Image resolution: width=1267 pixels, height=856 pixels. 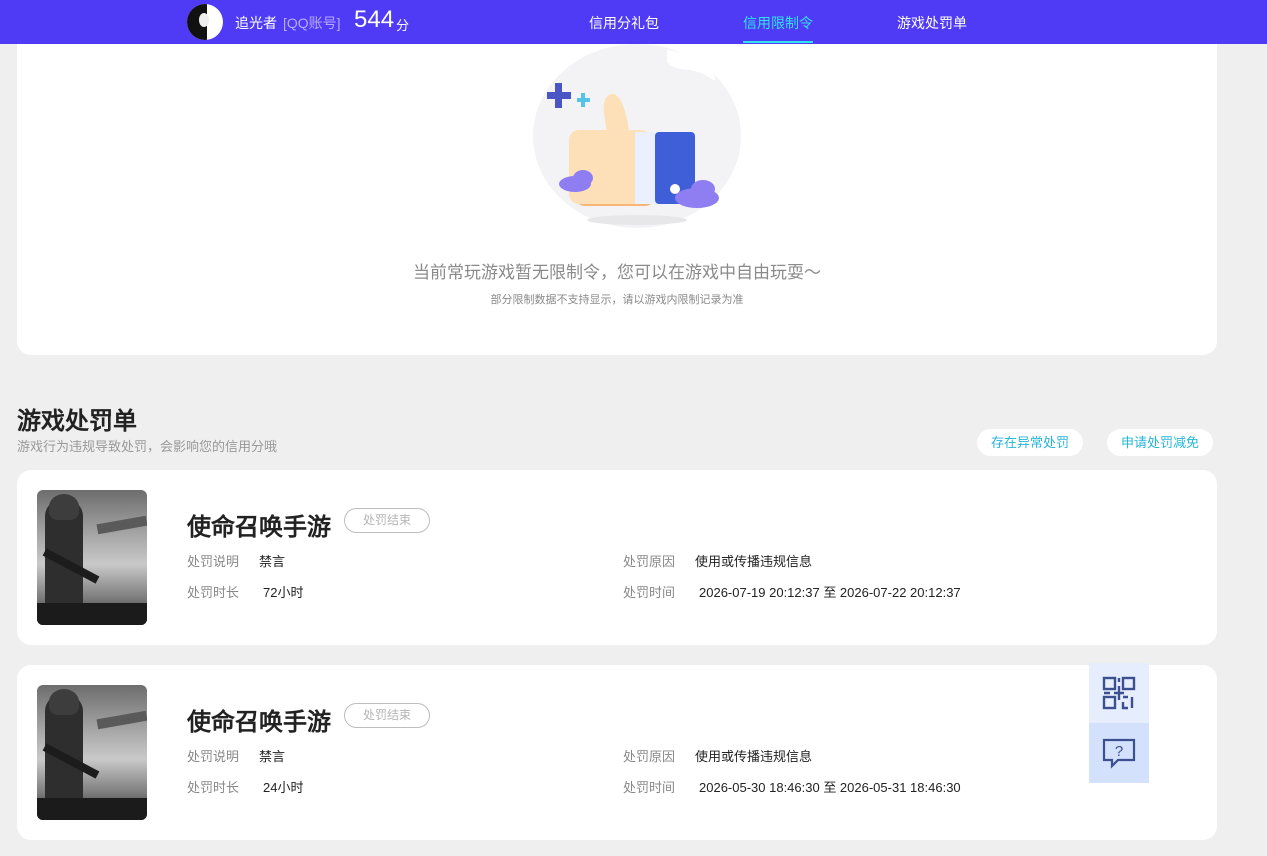 What do you see at coordinates (778, 23) in the screenshot?
I see `tab-credit-restriction: 信用限制令` at bounding box center [778, 23].